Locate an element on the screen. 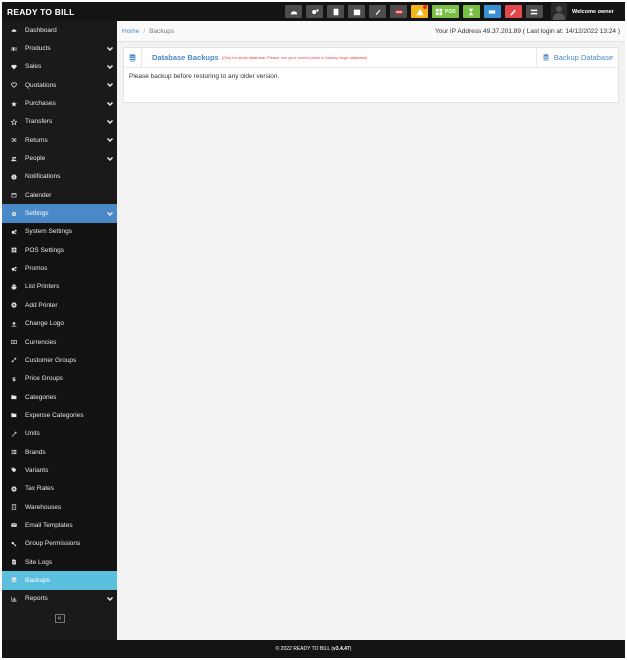  sidebar-item-returns: Returns is located at coordinates (59, 140).